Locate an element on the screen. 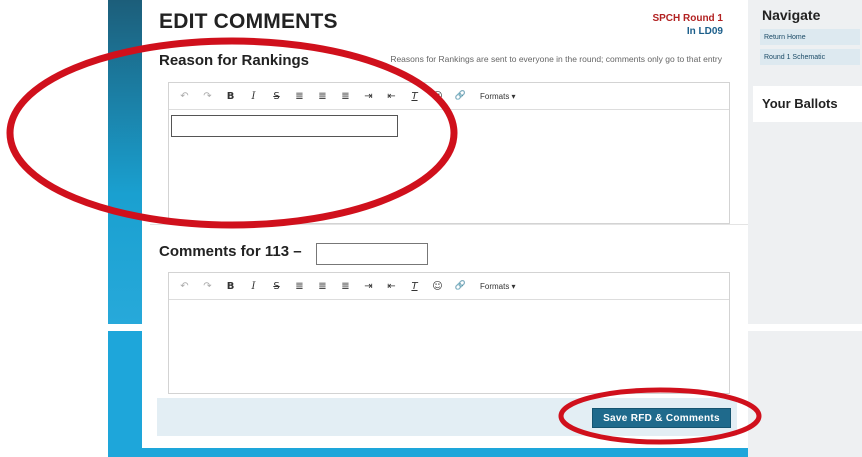  left-accent-stripe-lower is located at coordinates (125, 394).